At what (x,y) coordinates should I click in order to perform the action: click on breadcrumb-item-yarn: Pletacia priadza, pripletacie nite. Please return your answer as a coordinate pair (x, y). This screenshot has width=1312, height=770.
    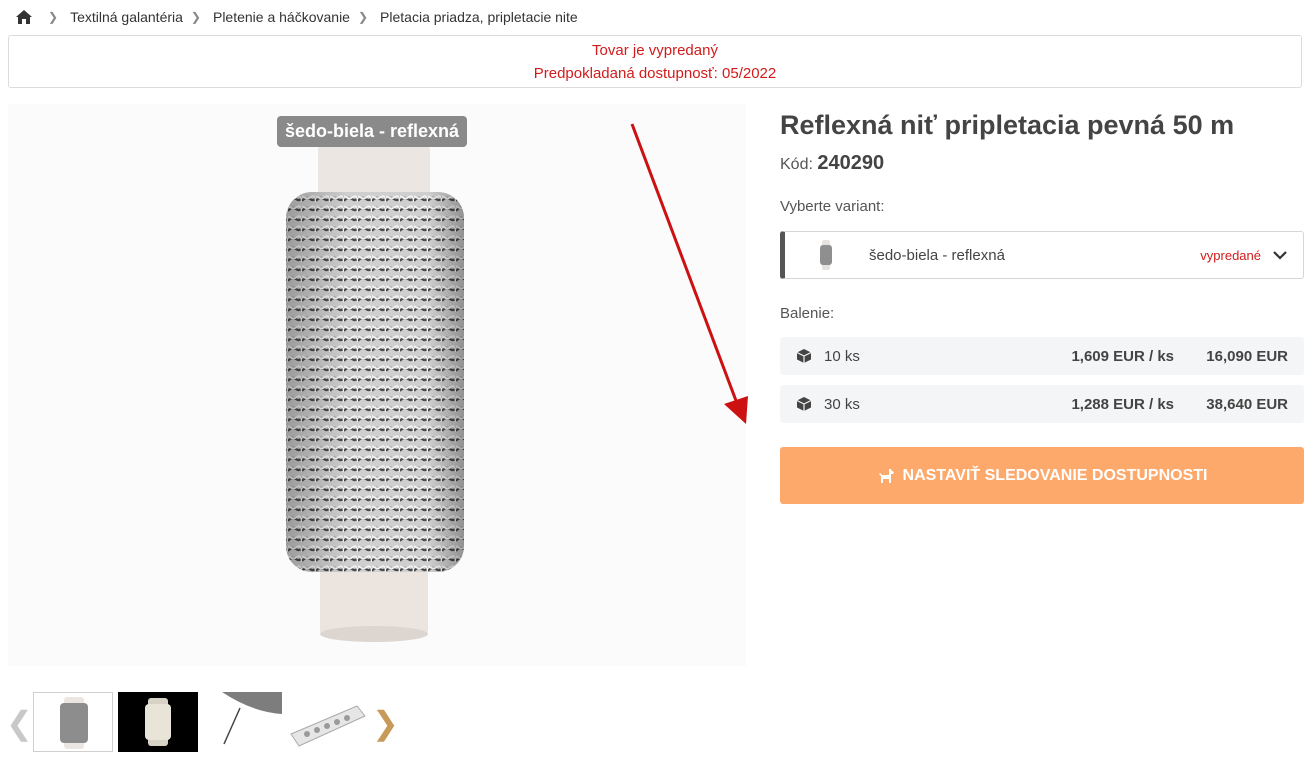
    Looking at the image, I should click on (479, 17).